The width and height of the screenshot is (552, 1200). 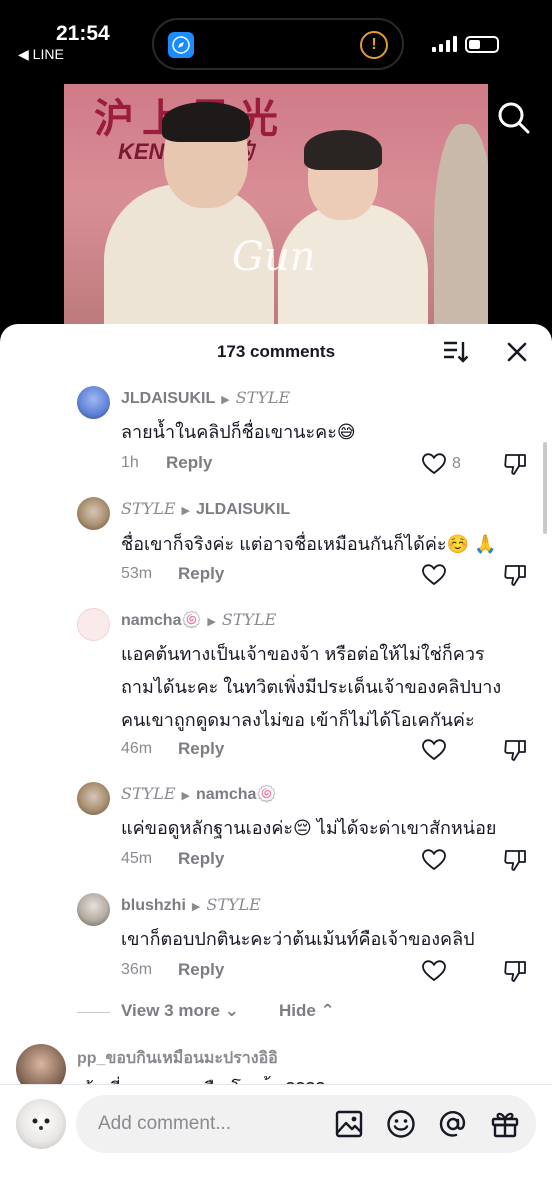 What do you see at coordinates (238, 432) in the screenshot?
I see `comment-text: ลายน้ำในคลิปก็ชื่อเขานะคะ😅` at bounding box center [238, 432].